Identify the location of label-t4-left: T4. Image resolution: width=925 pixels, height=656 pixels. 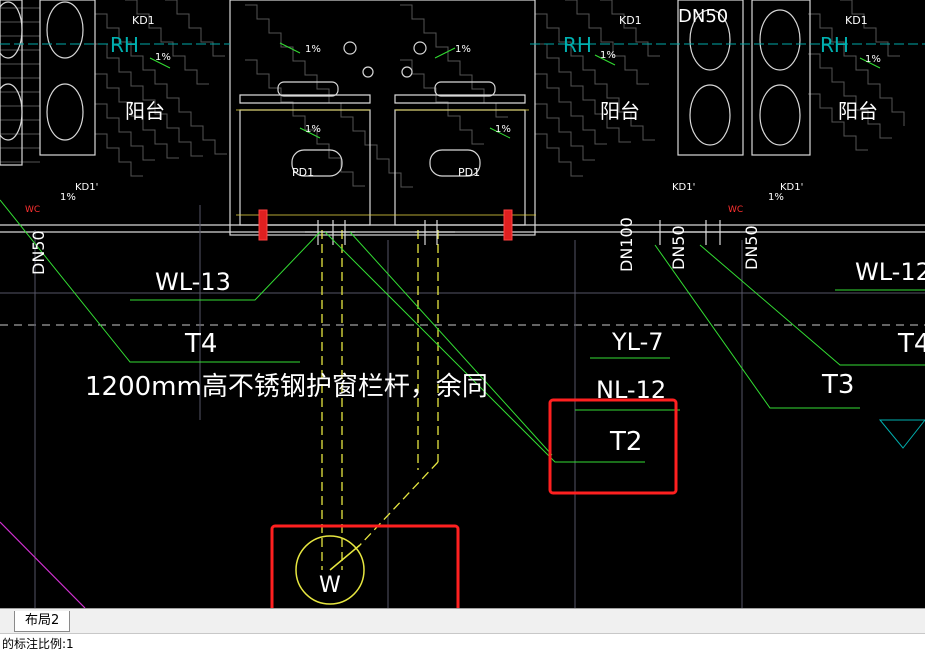
(200, 344).